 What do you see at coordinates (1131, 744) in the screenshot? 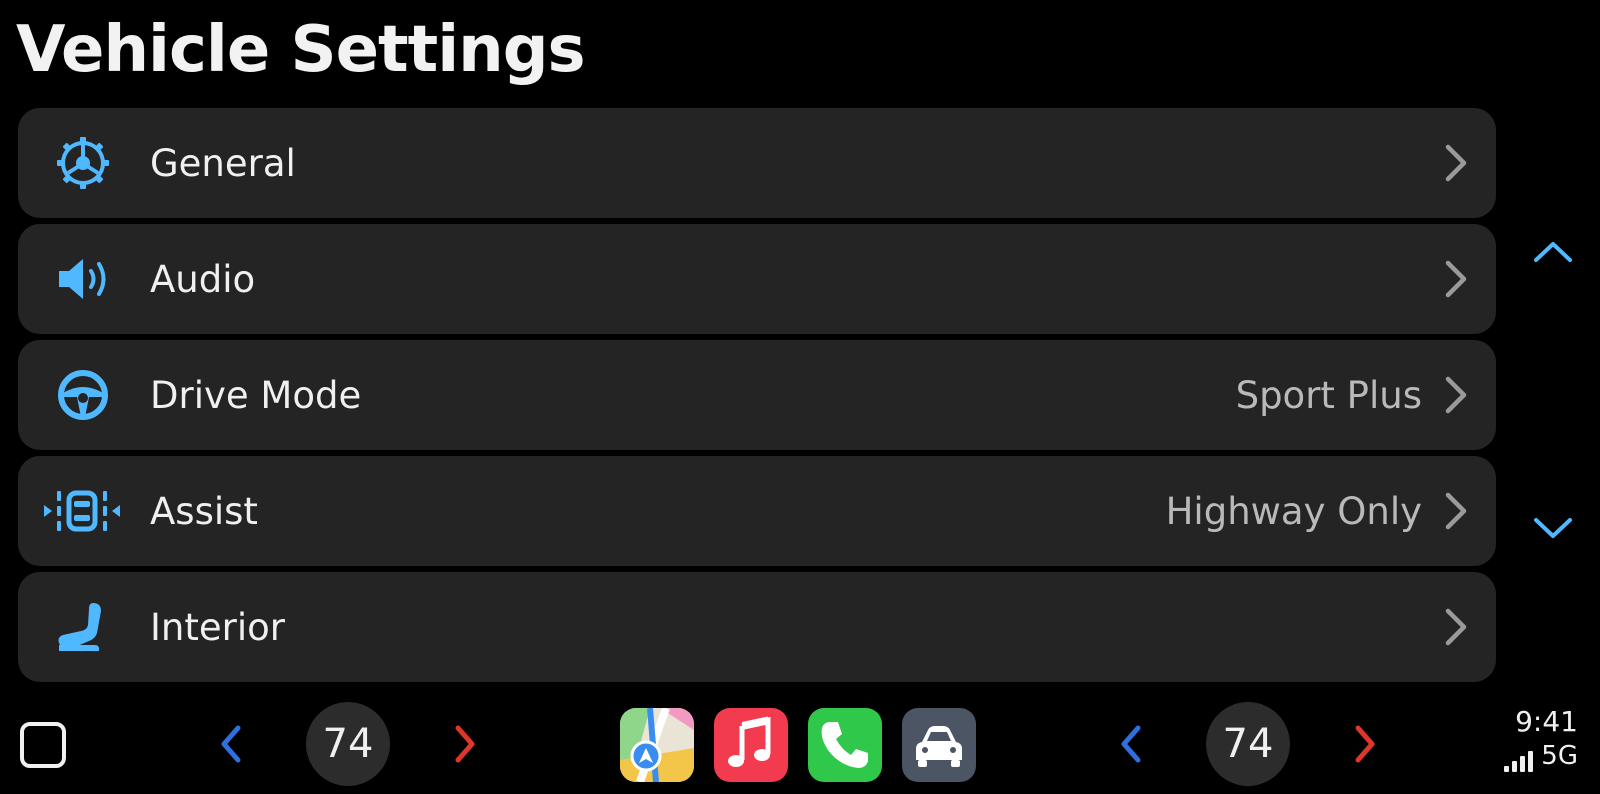
I see `right-temp-decrease-button` at bounding box center [1131, 744].